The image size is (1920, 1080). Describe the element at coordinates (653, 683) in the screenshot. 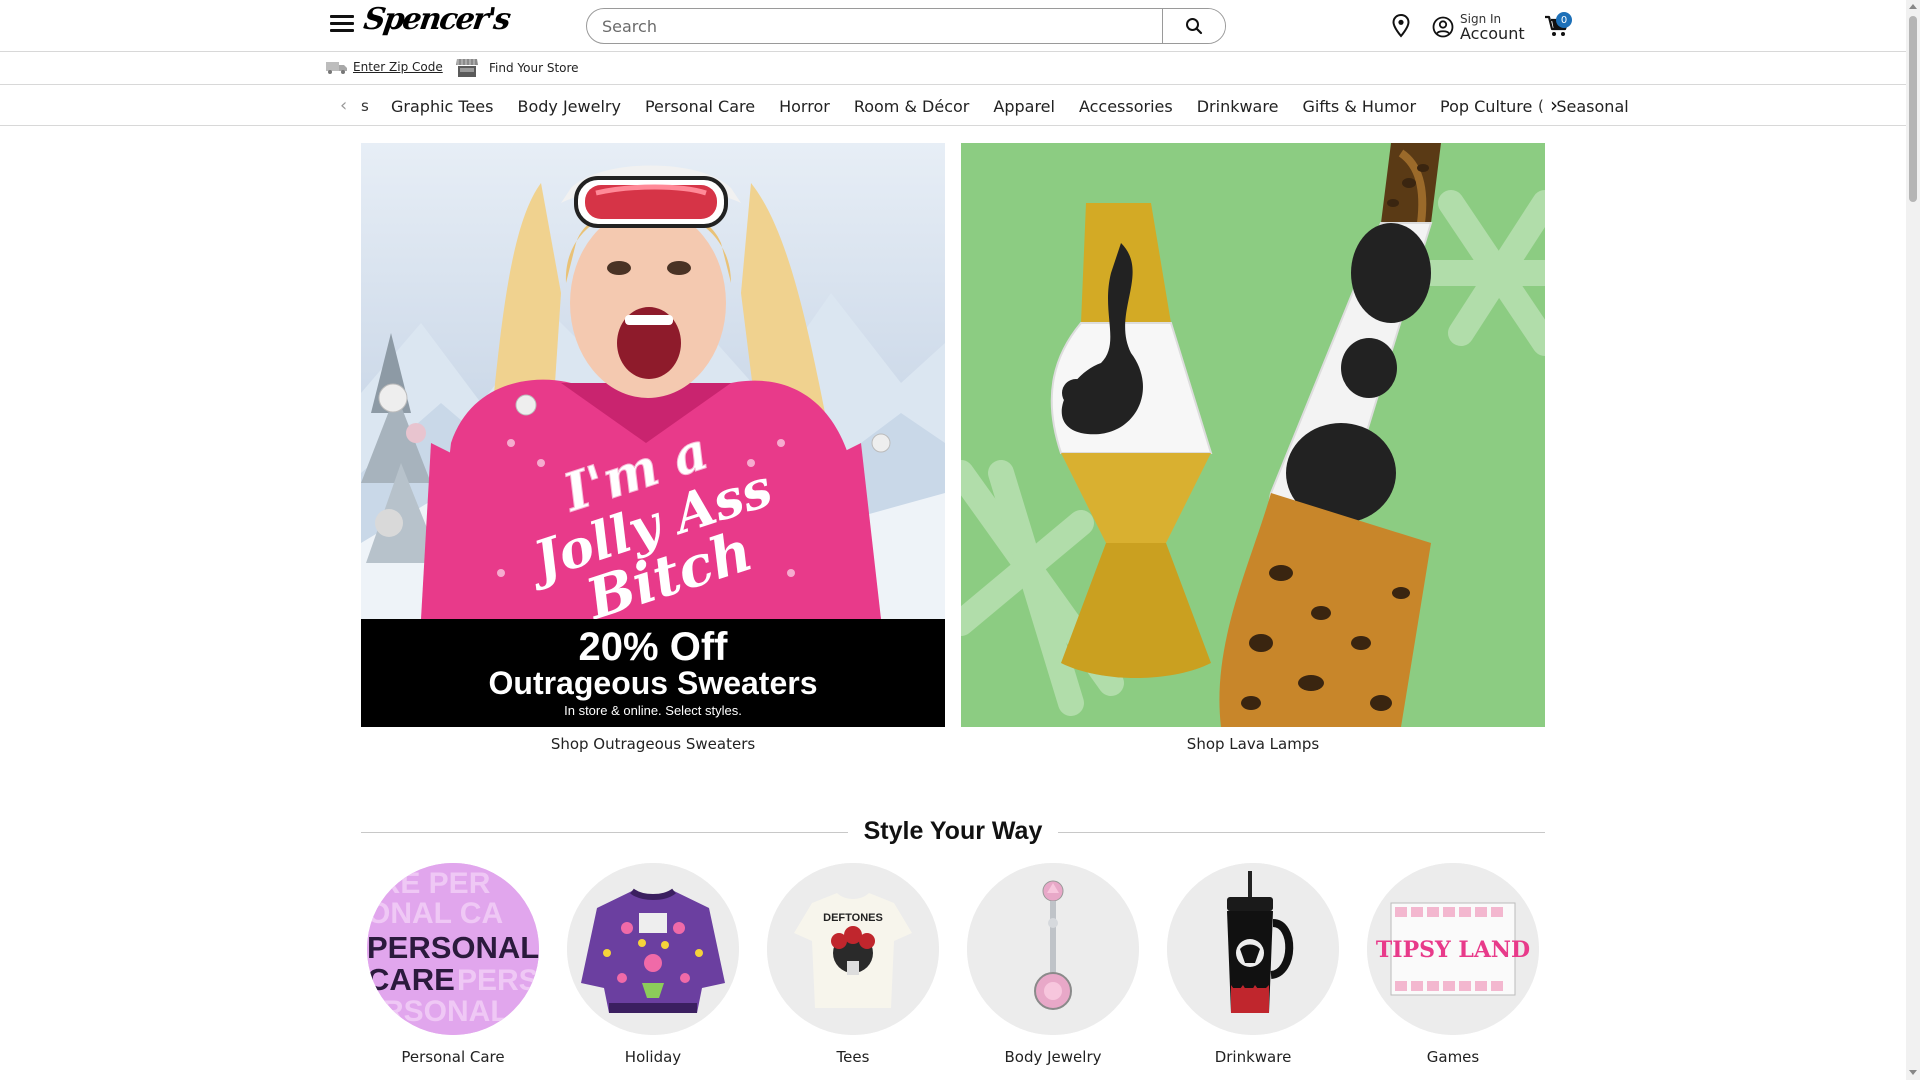

I see `promo-subhead: Outrageous Sweaters` at that location.